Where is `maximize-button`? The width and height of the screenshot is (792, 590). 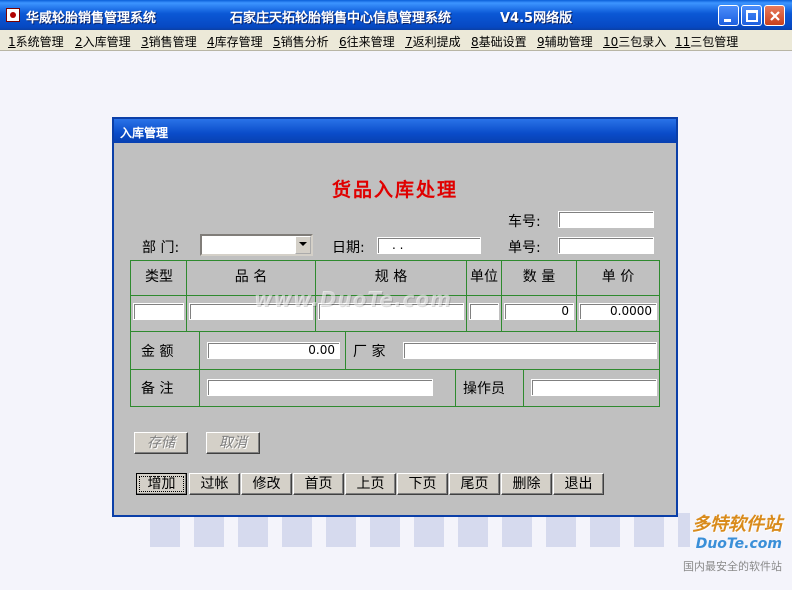
maximize-button is located at coordinates (751, 15).